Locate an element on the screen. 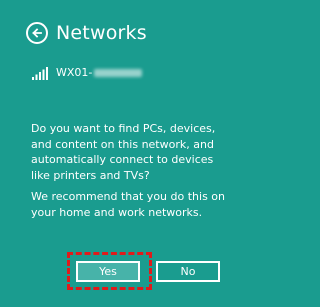  back-arrow-circle-icon is located at coordinates (37, 33).